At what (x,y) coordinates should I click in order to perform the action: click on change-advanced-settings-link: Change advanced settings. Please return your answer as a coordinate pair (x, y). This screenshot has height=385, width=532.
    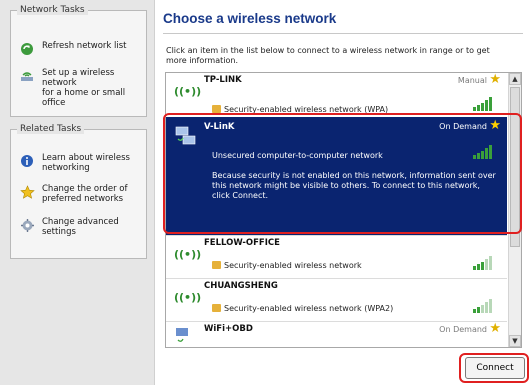
    Looking at the image, I should click on (80, 227).